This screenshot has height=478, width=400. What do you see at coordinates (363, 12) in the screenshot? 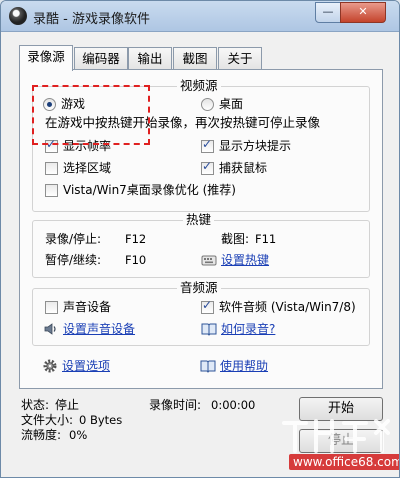
I see `close-button: ✕` at bounding box center [363, 12].